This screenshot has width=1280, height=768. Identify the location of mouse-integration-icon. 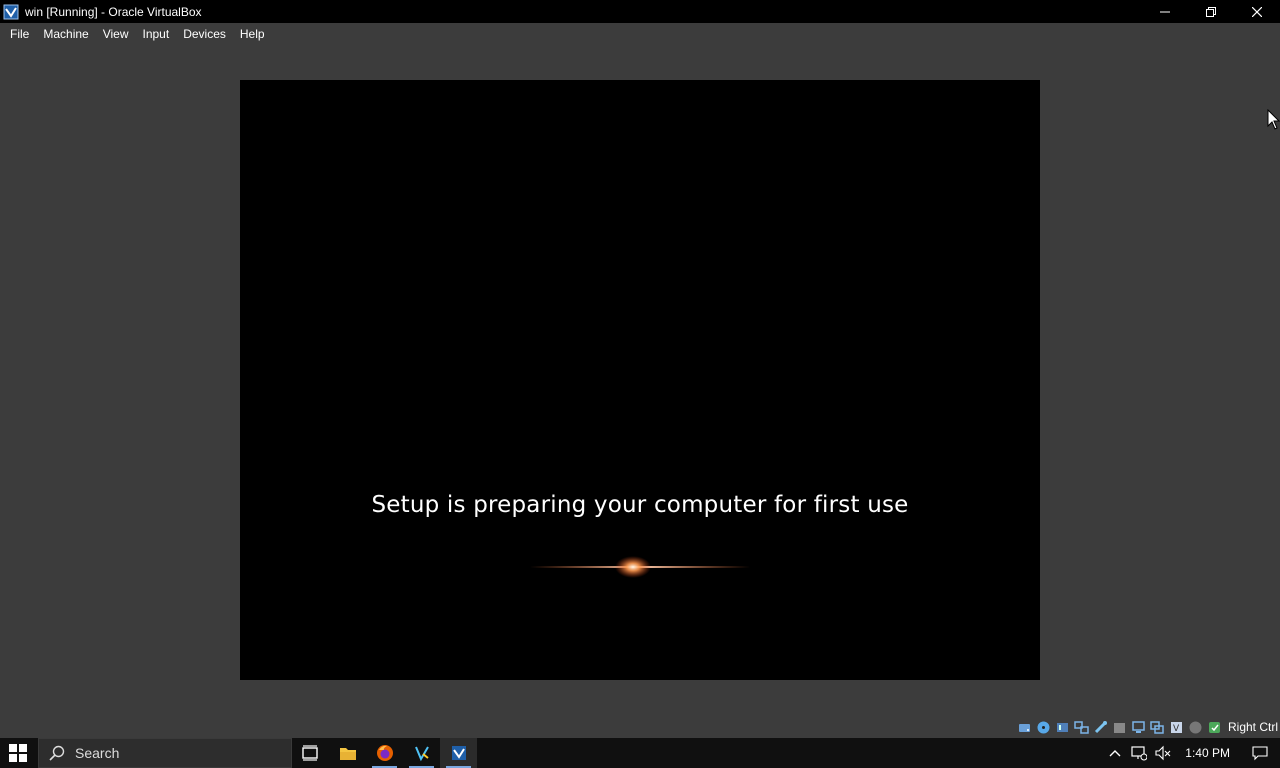
(1195, 727).